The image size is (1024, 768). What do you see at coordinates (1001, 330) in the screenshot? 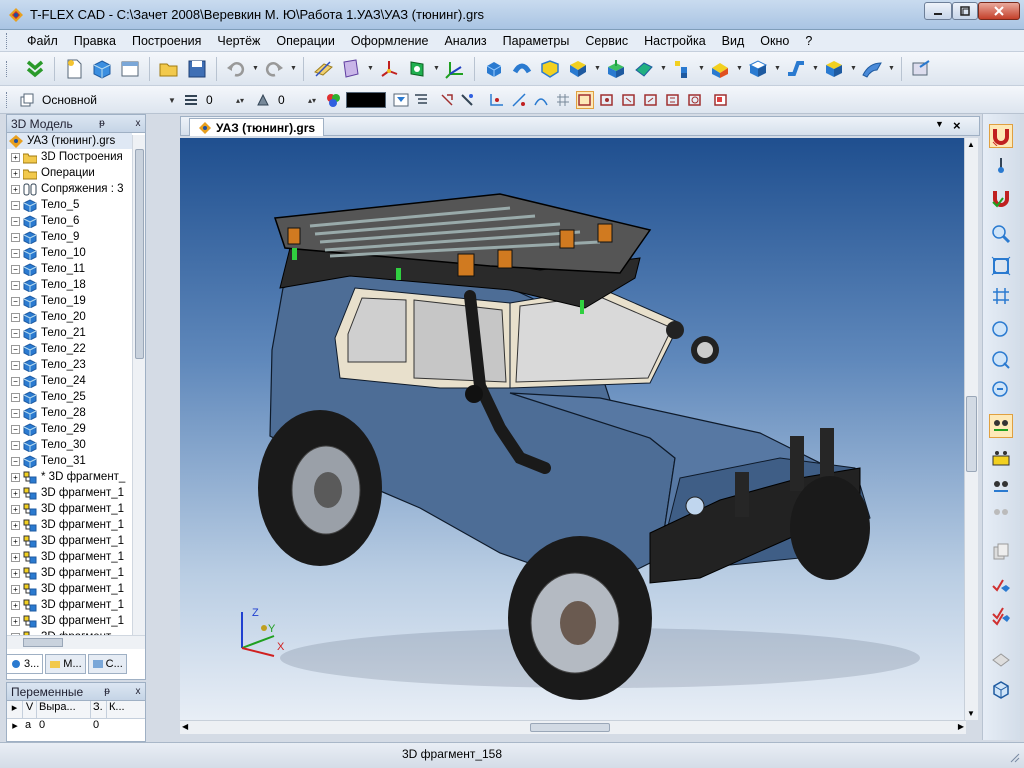
I see `zoom-icon` at bounding box center [1001, 330].